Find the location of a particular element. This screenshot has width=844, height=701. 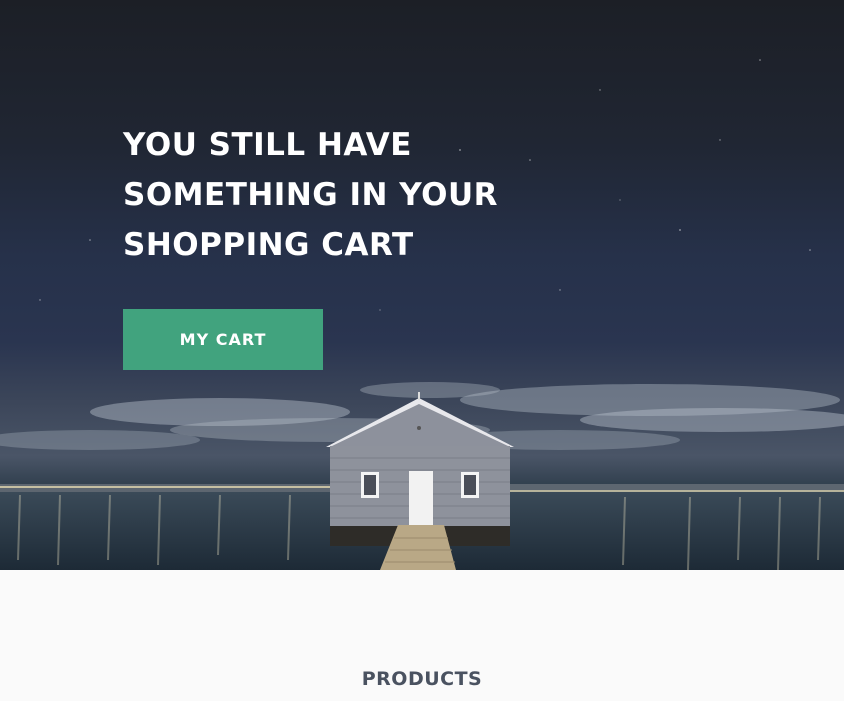

boathouse is located at coordinates (420, 469).